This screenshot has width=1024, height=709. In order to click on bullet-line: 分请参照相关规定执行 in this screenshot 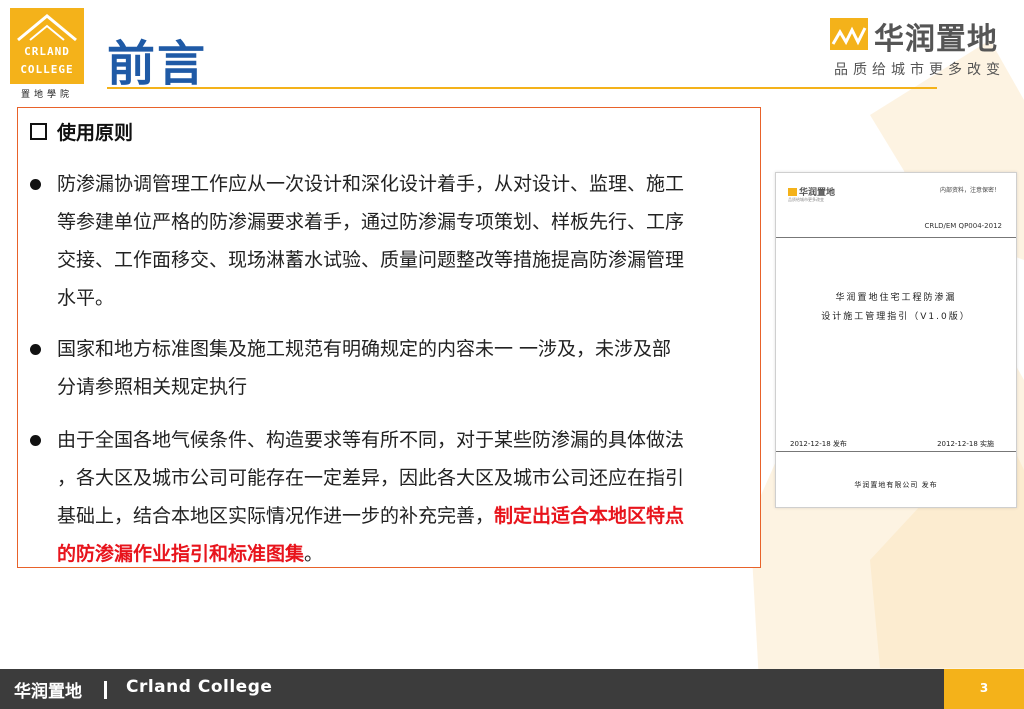, I will do `click(152, 387)`.